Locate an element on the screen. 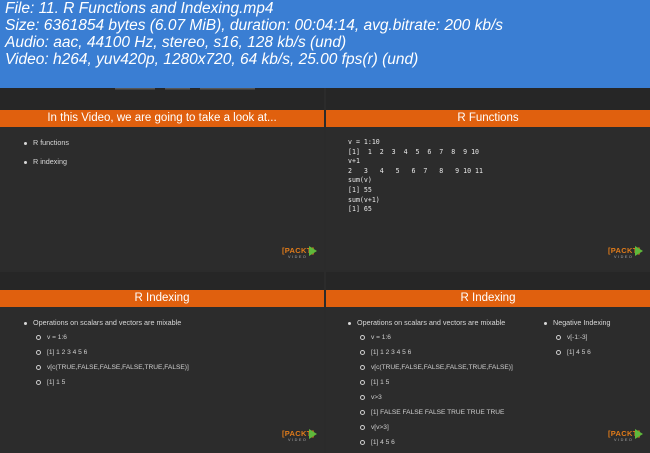 This screenshot has width=650, height=453. bullet-item: R functions is located at coordinates (46, 142).